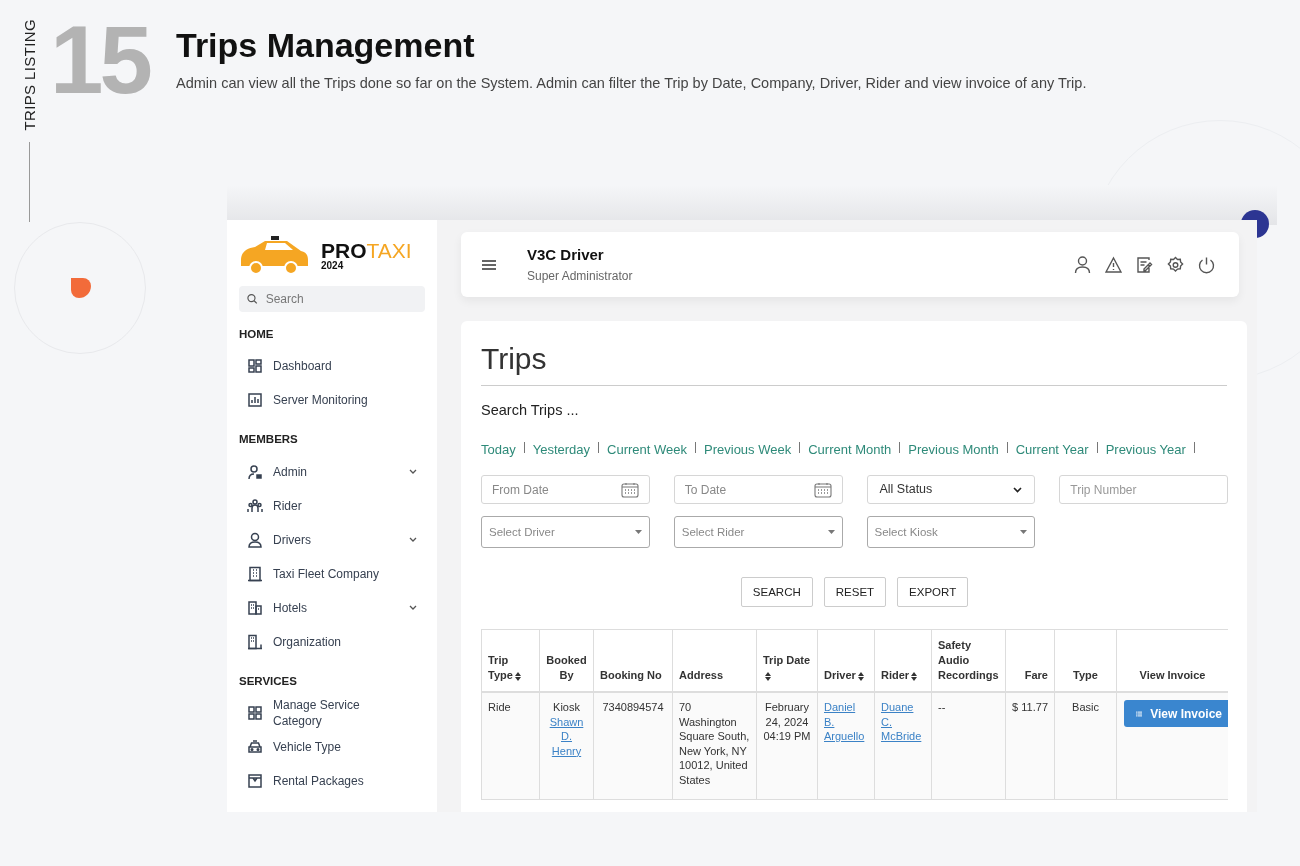 Image resolution: width=1300 pixels, height=866 pixels. Describe the element at coordinates (333, 265) in the screenshot. I see `brand-year: 2024` at that location.